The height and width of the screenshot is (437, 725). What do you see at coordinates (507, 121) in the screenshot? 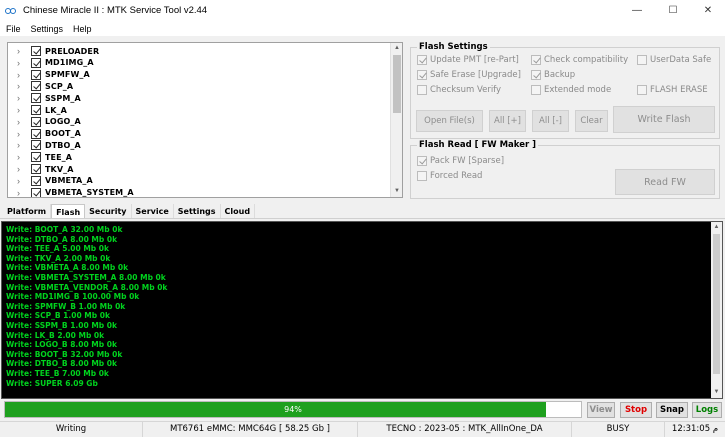
I see `select-all-button: All [+]` at bounding box center [507, 121].